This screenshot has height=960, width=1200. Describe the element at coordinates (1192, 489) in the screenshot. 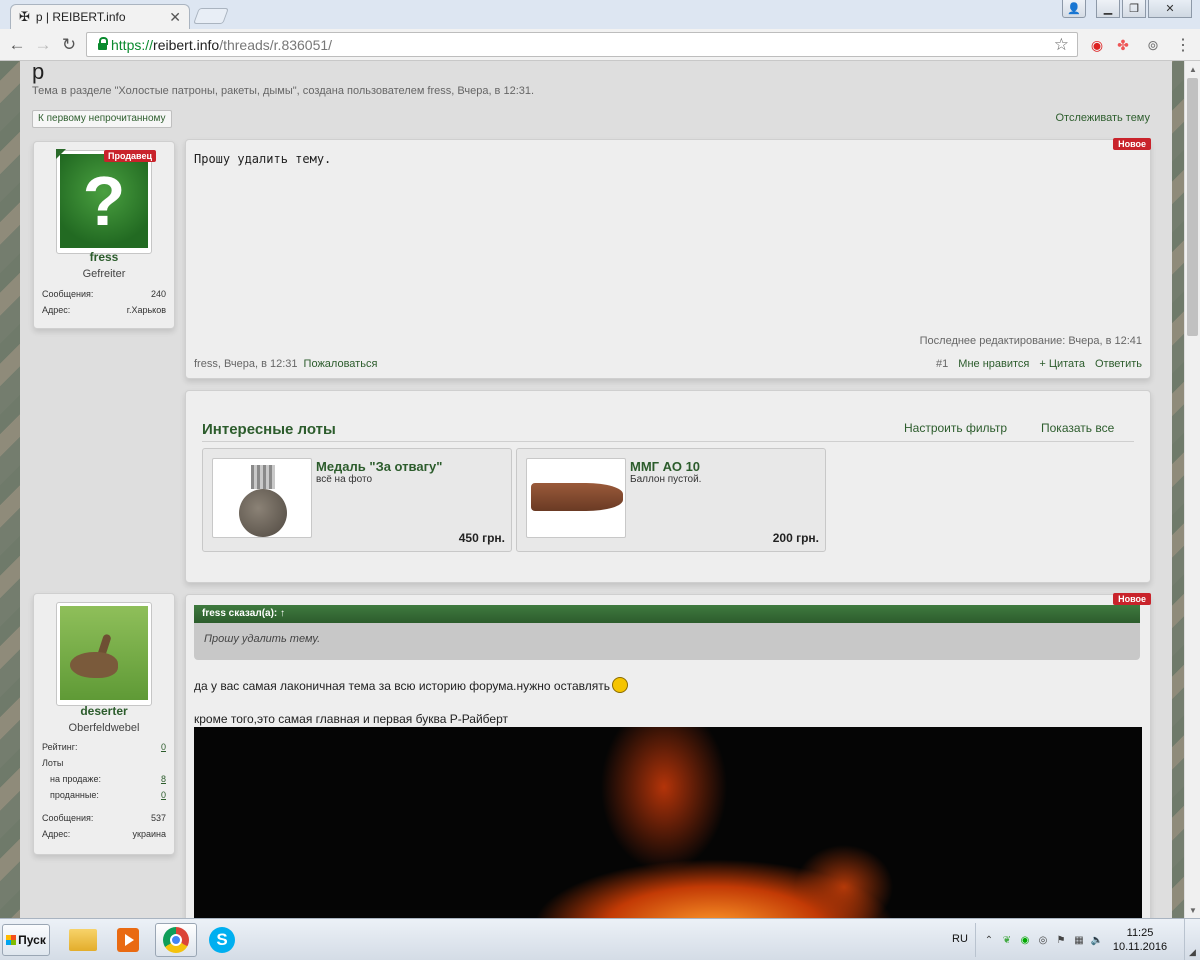

I see `scrollbar: ▲ ▼` at that location.